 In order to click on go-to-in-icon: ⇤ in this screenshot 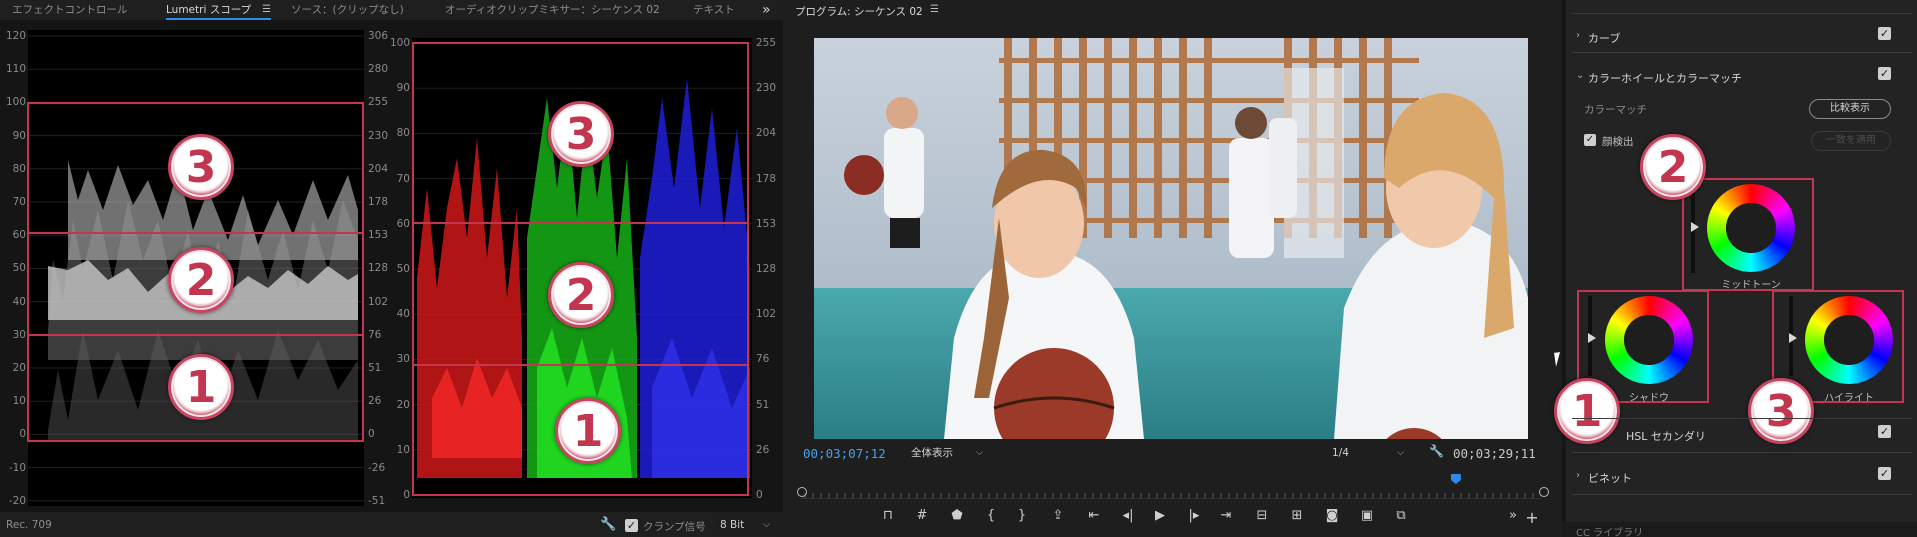, I will do `click(1094, 515)`.